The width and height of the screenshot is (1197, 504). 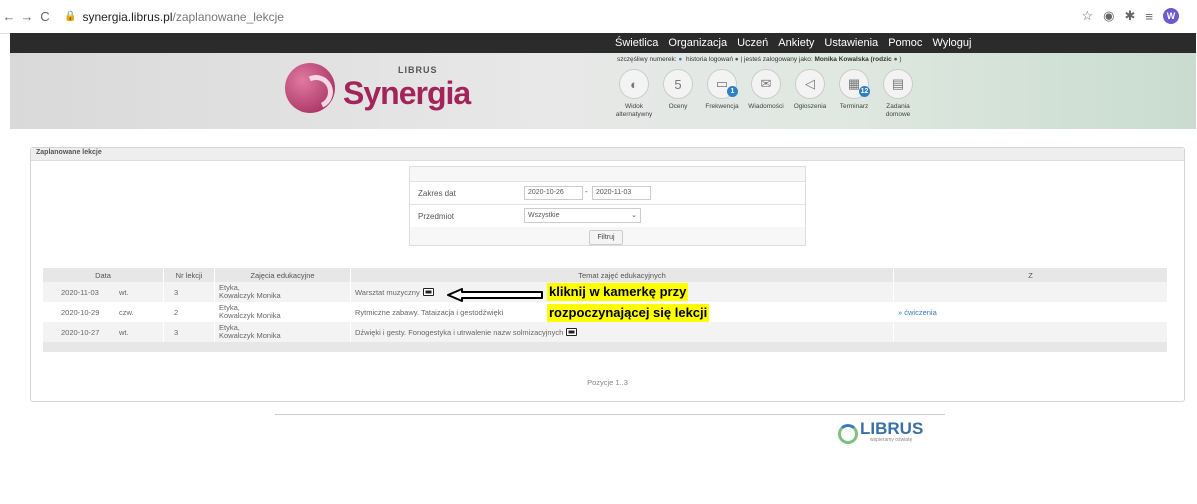 I want to click on lesson-number-cell: 2, so click(x=189, y=312).